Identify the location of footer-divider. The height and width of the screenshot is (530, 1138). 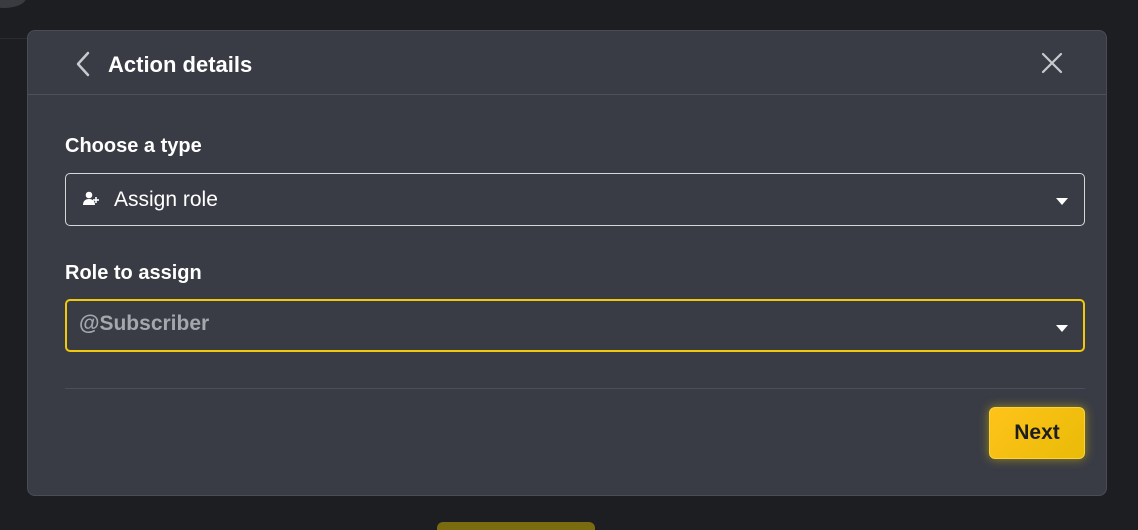
(575, 388).